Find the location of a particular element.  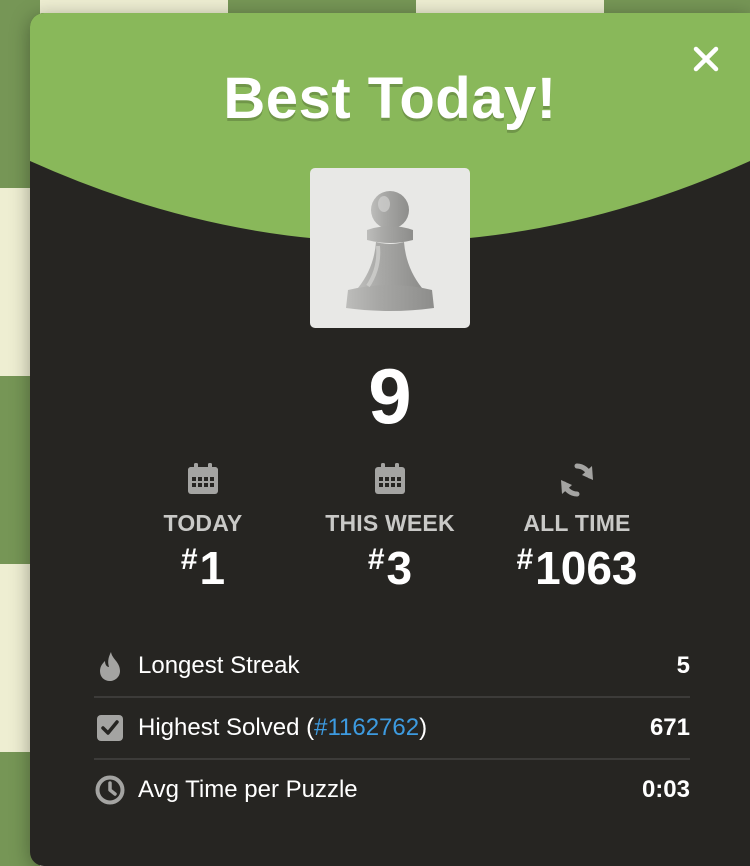

modal-title: Best Today! is located at coordinates (390, 98).